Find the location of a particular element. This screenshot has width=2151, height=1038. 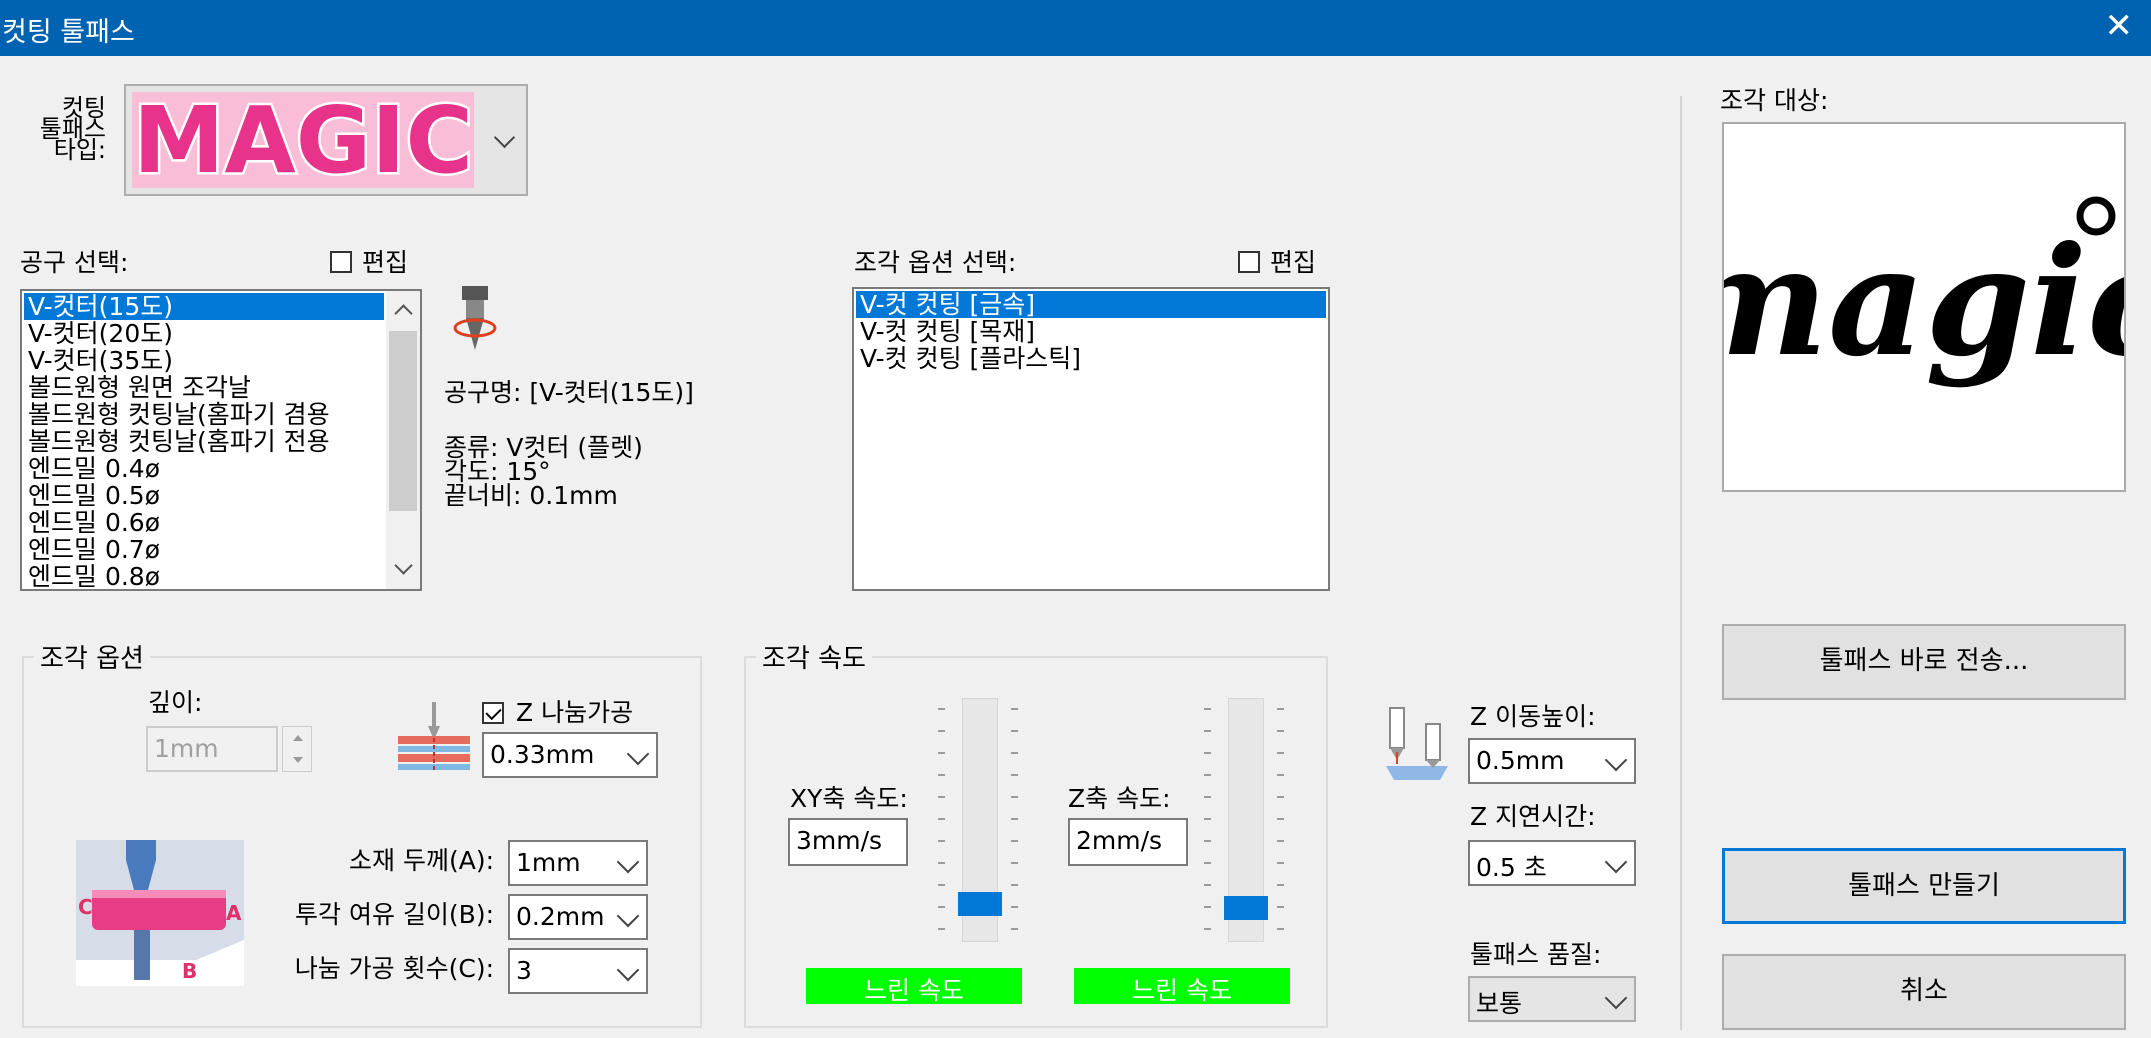

z-speed-bar: 느린 속도 is located at coordinates (1182, 986).